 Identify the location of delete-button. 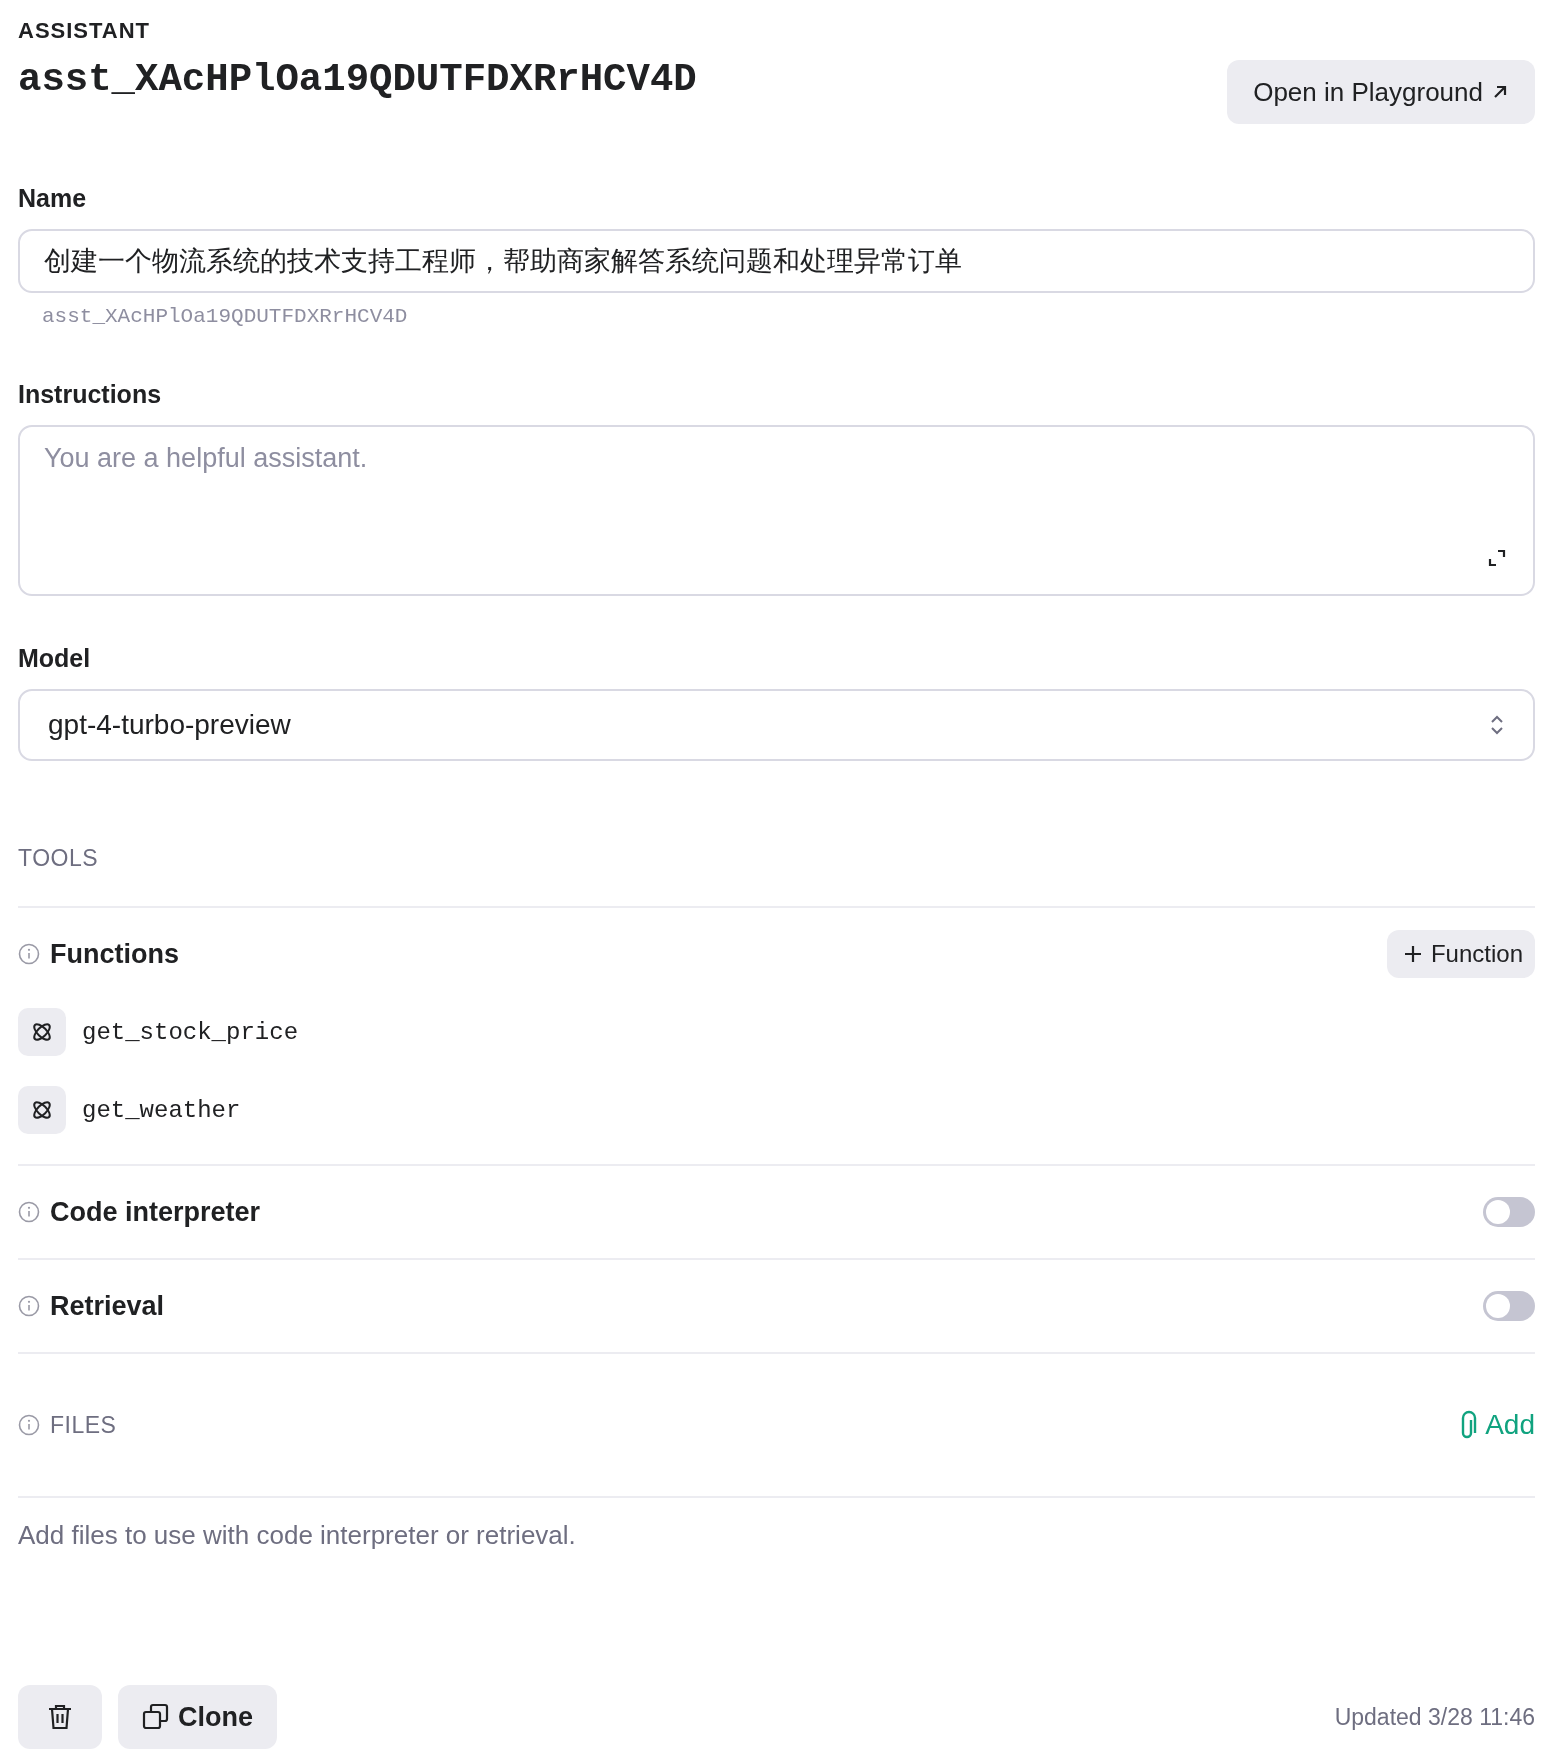
(60, 1717).